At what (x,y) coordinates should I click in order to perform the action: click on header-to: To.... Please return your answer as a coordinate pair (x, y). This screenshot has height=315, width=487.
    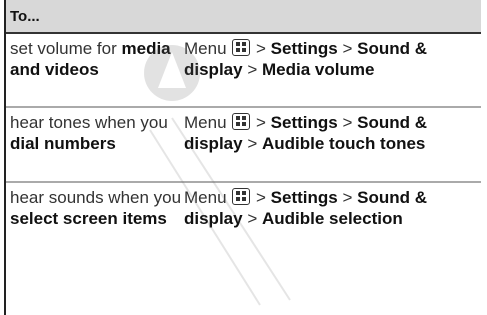
    Looking at the image, I should click on (25, 16).